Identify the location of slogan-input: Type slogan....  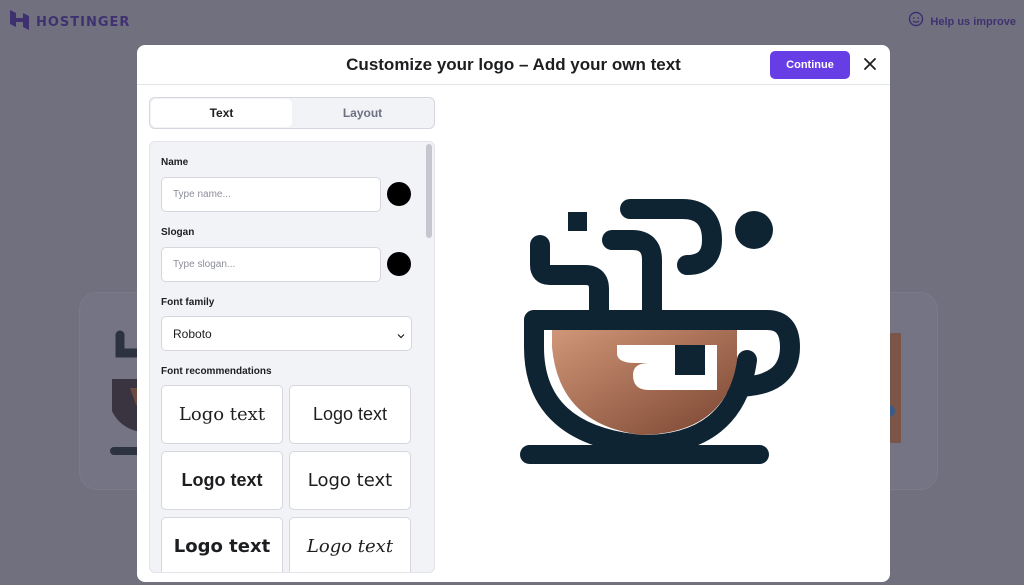
(271, 264).